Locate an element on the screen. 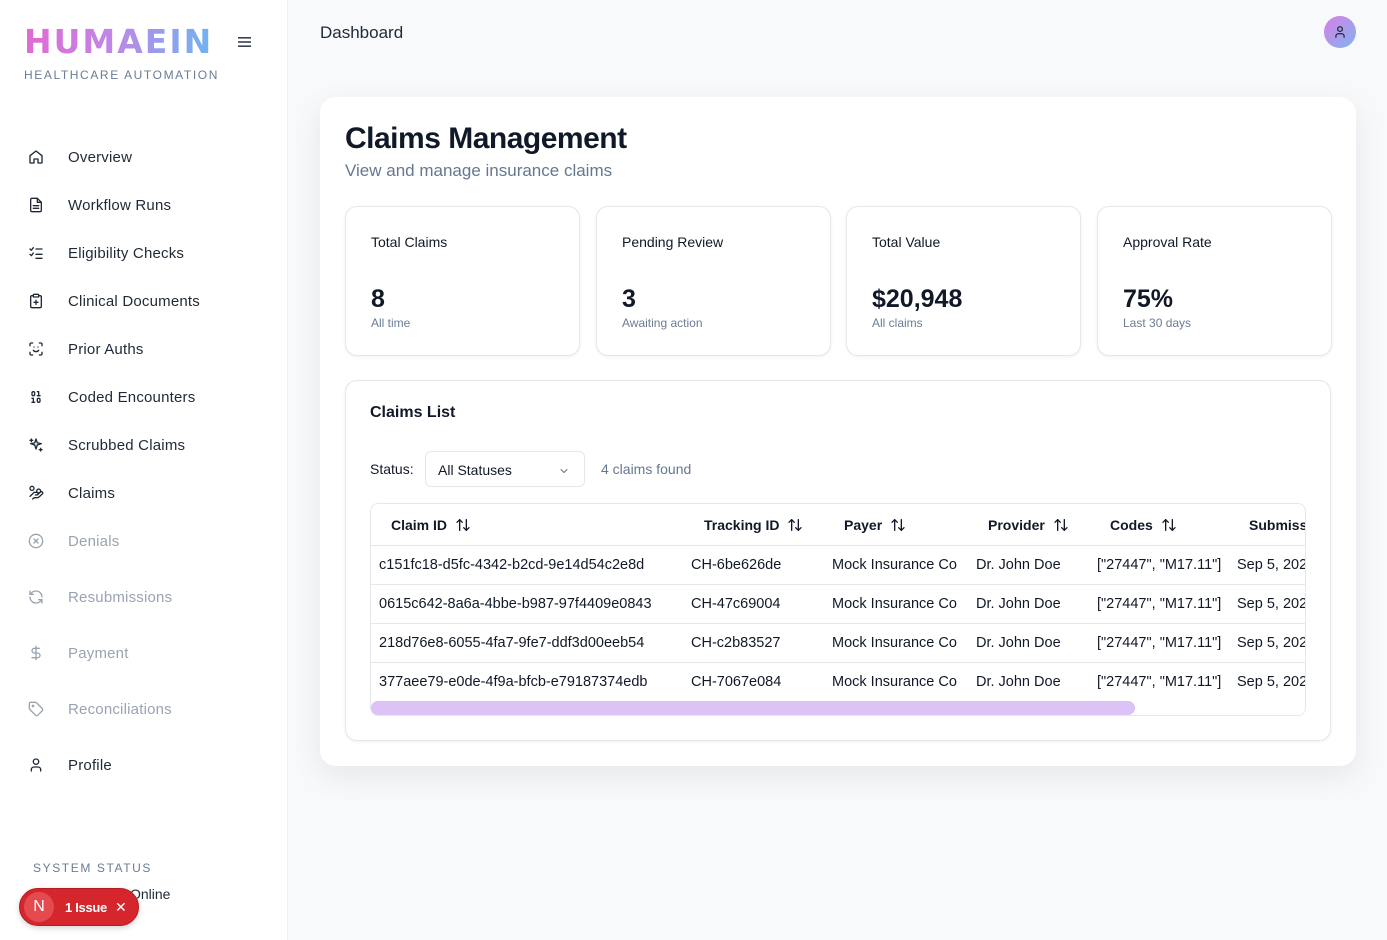 This screenshot has height=940, width=1387. cell-claim-id: c151fc18-d5fc-4342-b2cd-9e14d54c2e8d is located at coordinates (512, 565).